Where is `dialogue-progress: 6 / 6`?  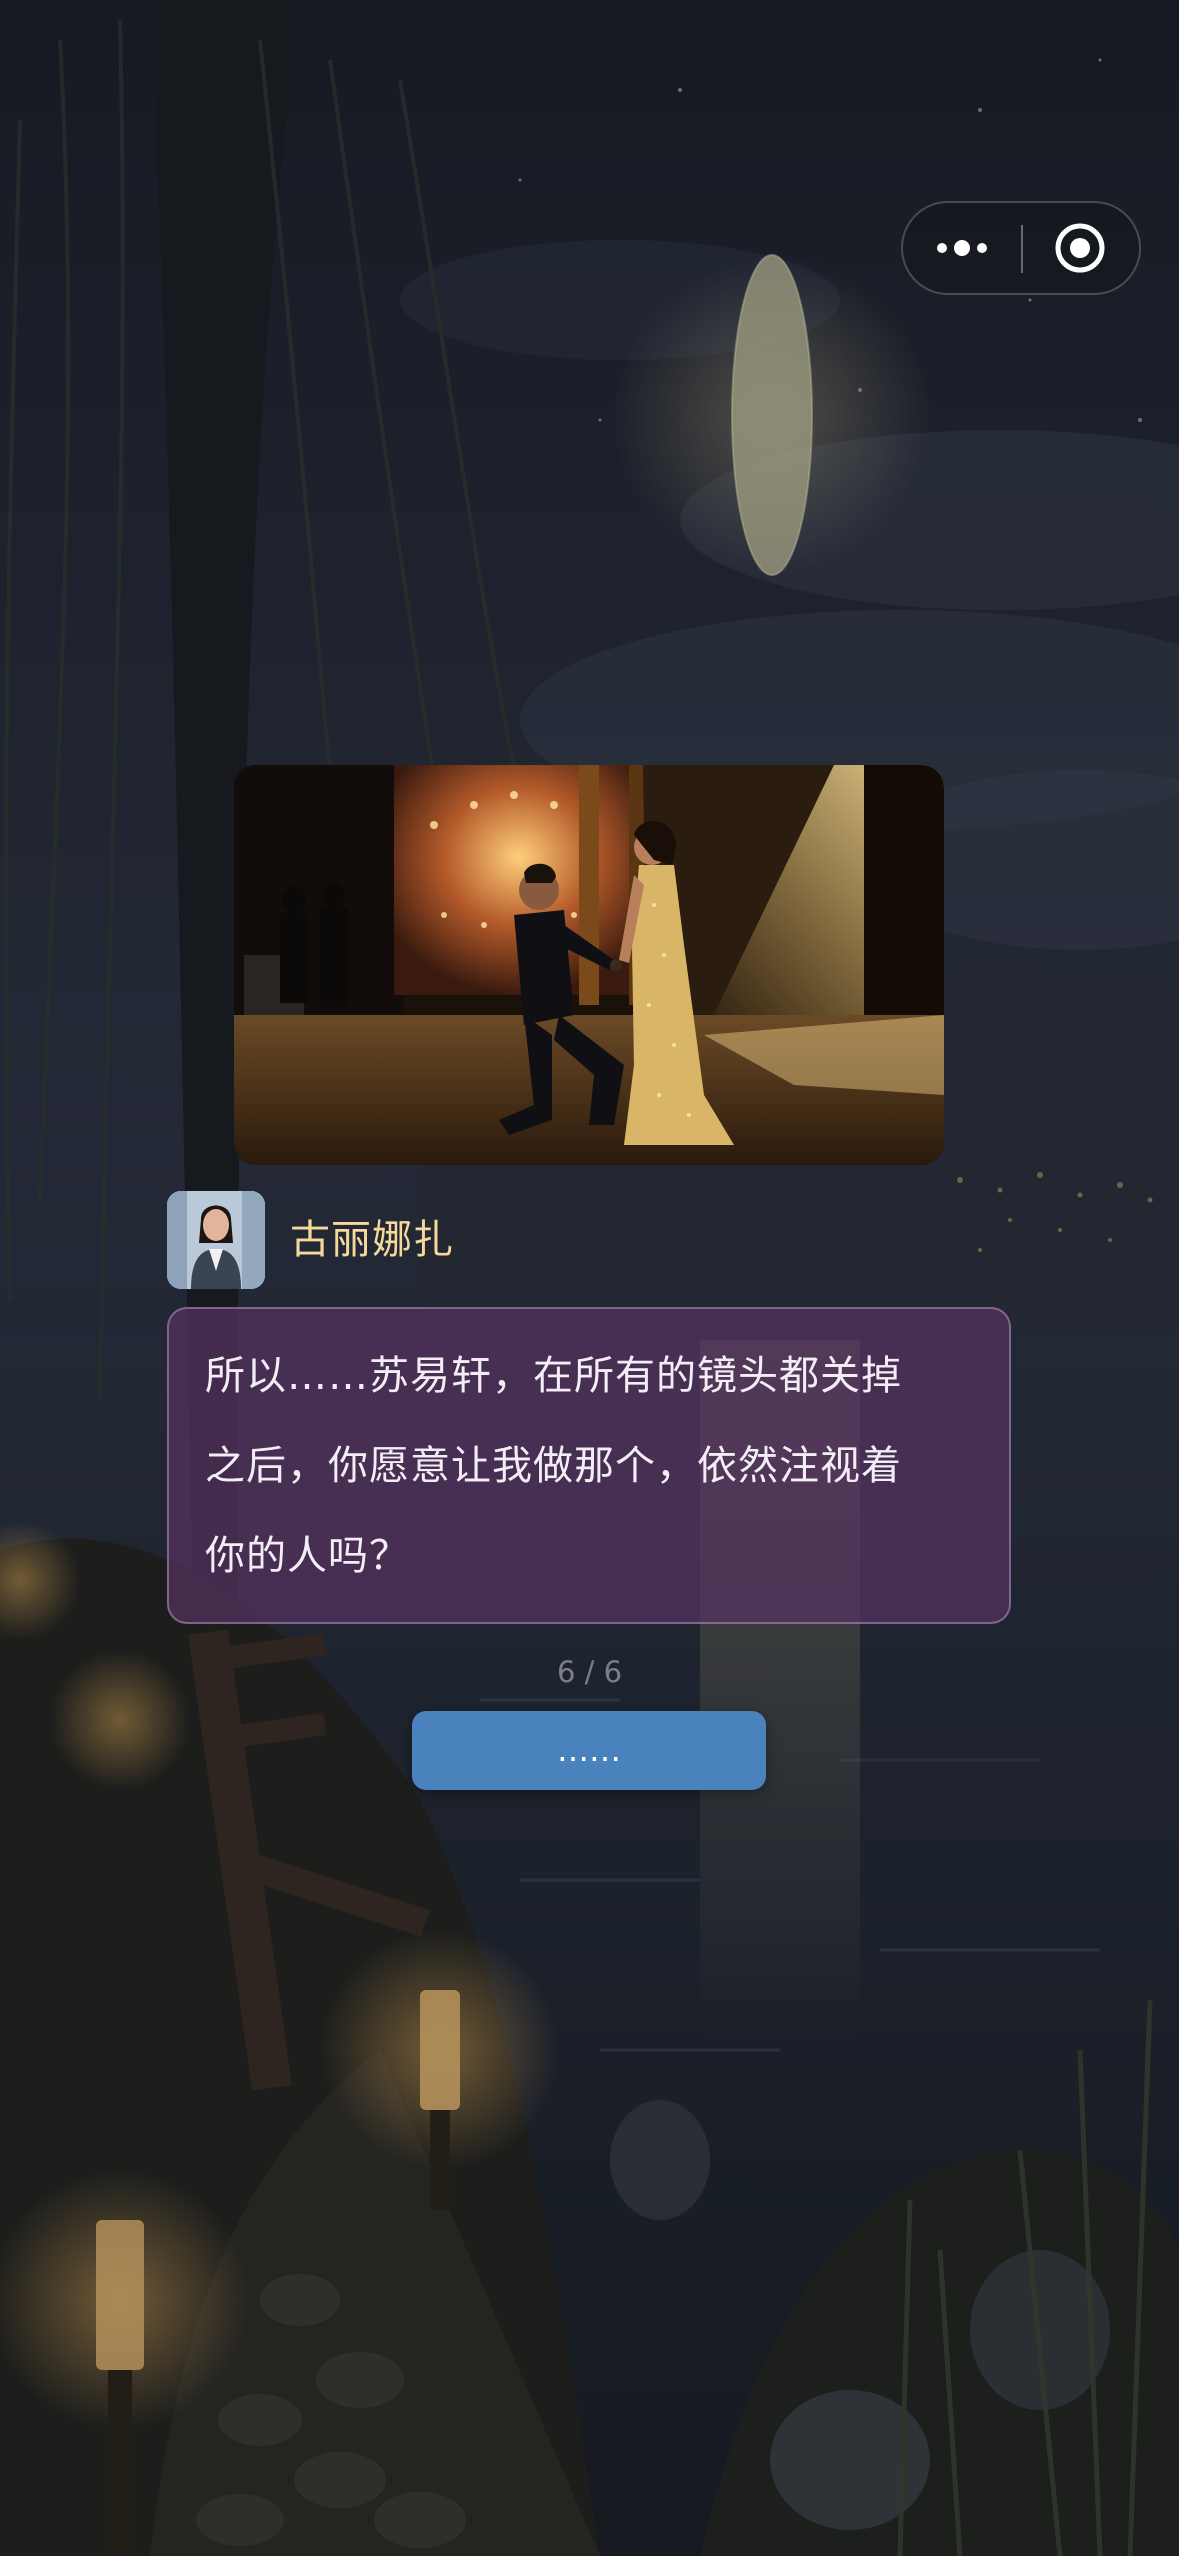 dialogue-progress: 6 / 6 is located at coordinates (589, 1672).